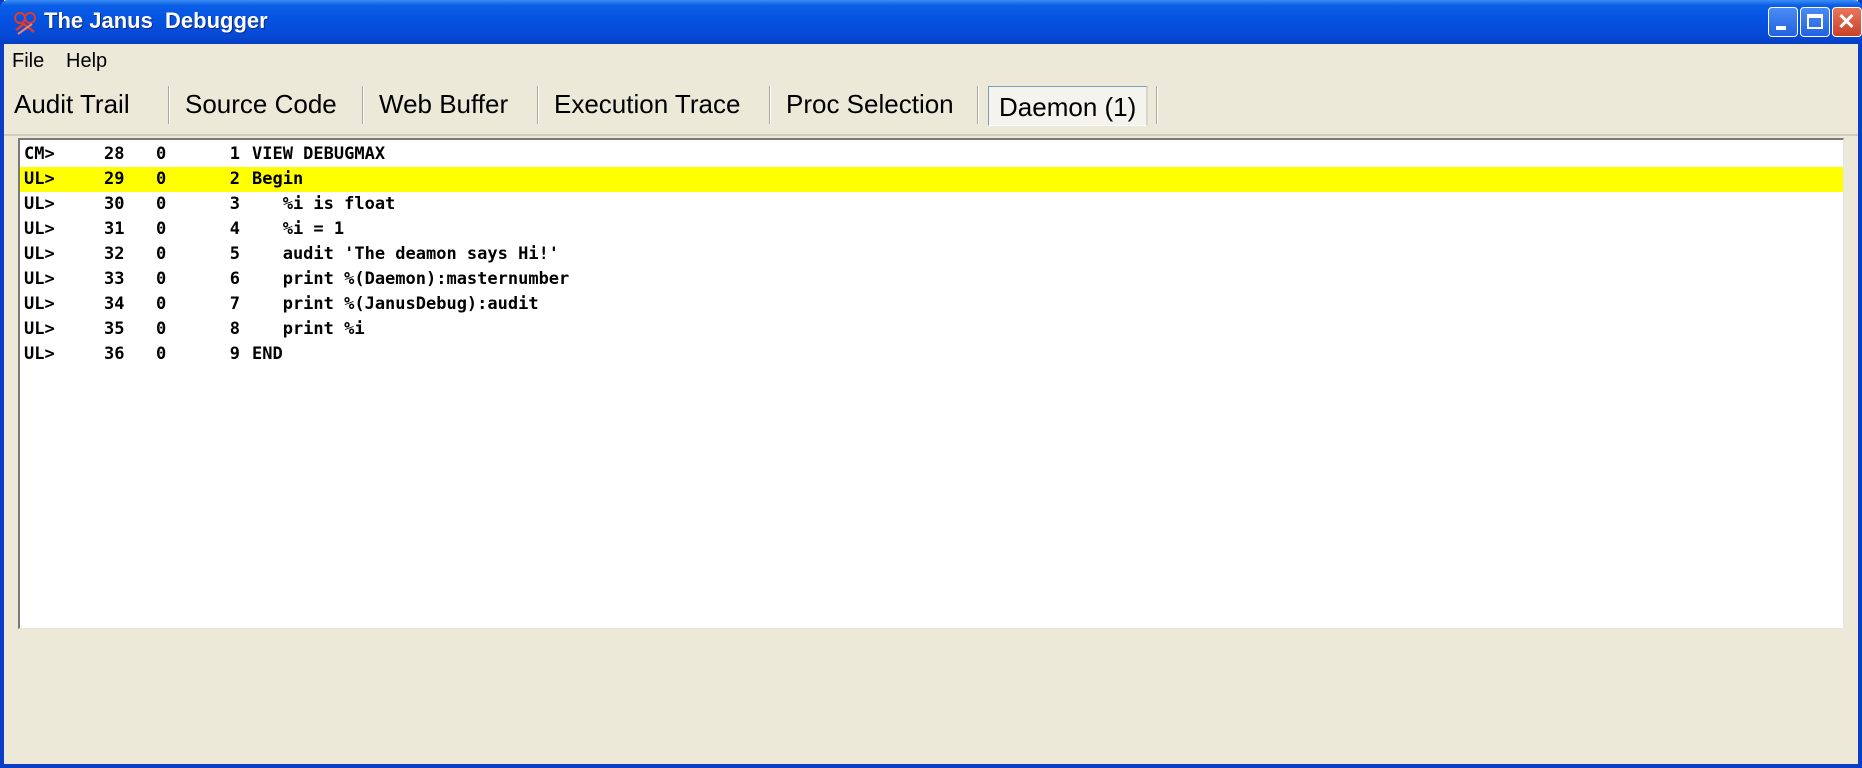 The width and height of the screenshot is (1862, 768). What do you see at coordinates (114, 304) in the screenshot?
I see `row-number: 34` at bounding box center [114, 304].